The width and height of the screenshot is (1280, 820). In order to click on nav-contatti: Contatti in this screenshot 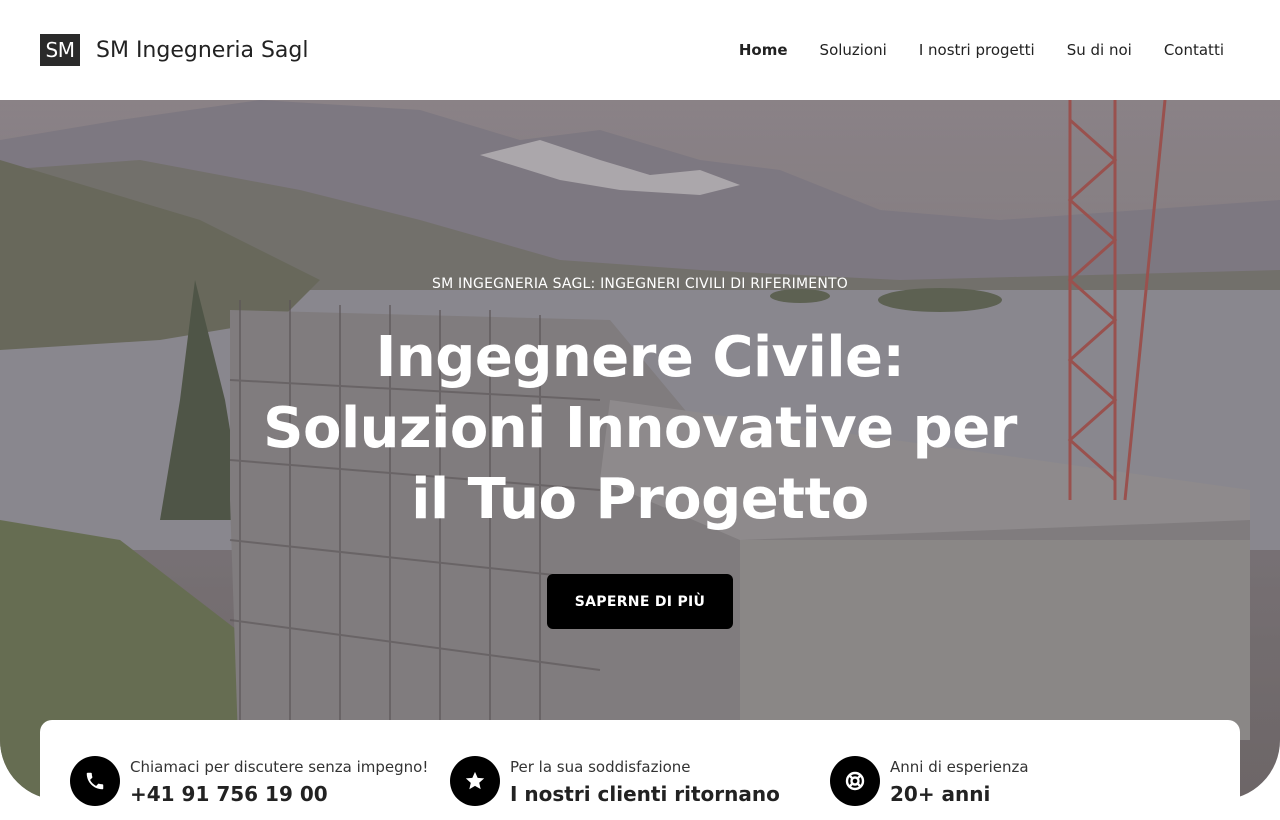, I will do `click(1194, 50)`.